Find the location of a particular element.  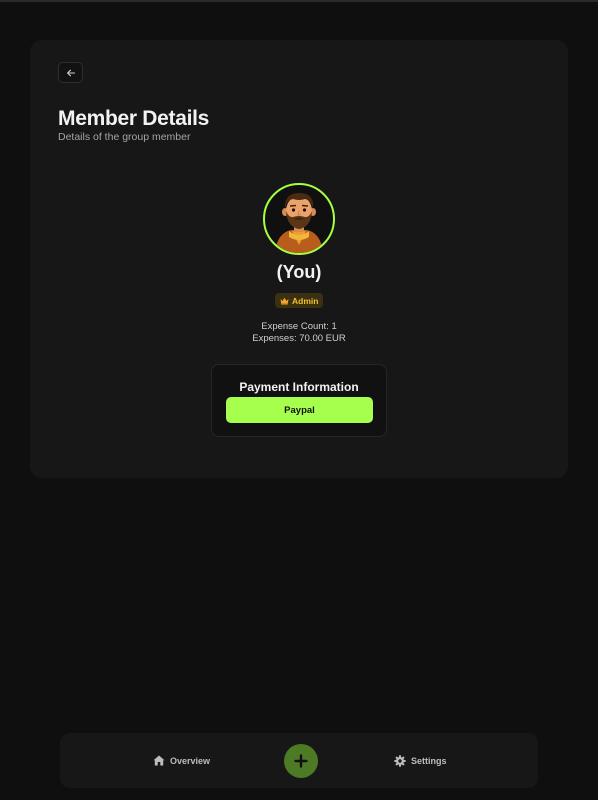

gear-icon is located at coordinates (400, 760).